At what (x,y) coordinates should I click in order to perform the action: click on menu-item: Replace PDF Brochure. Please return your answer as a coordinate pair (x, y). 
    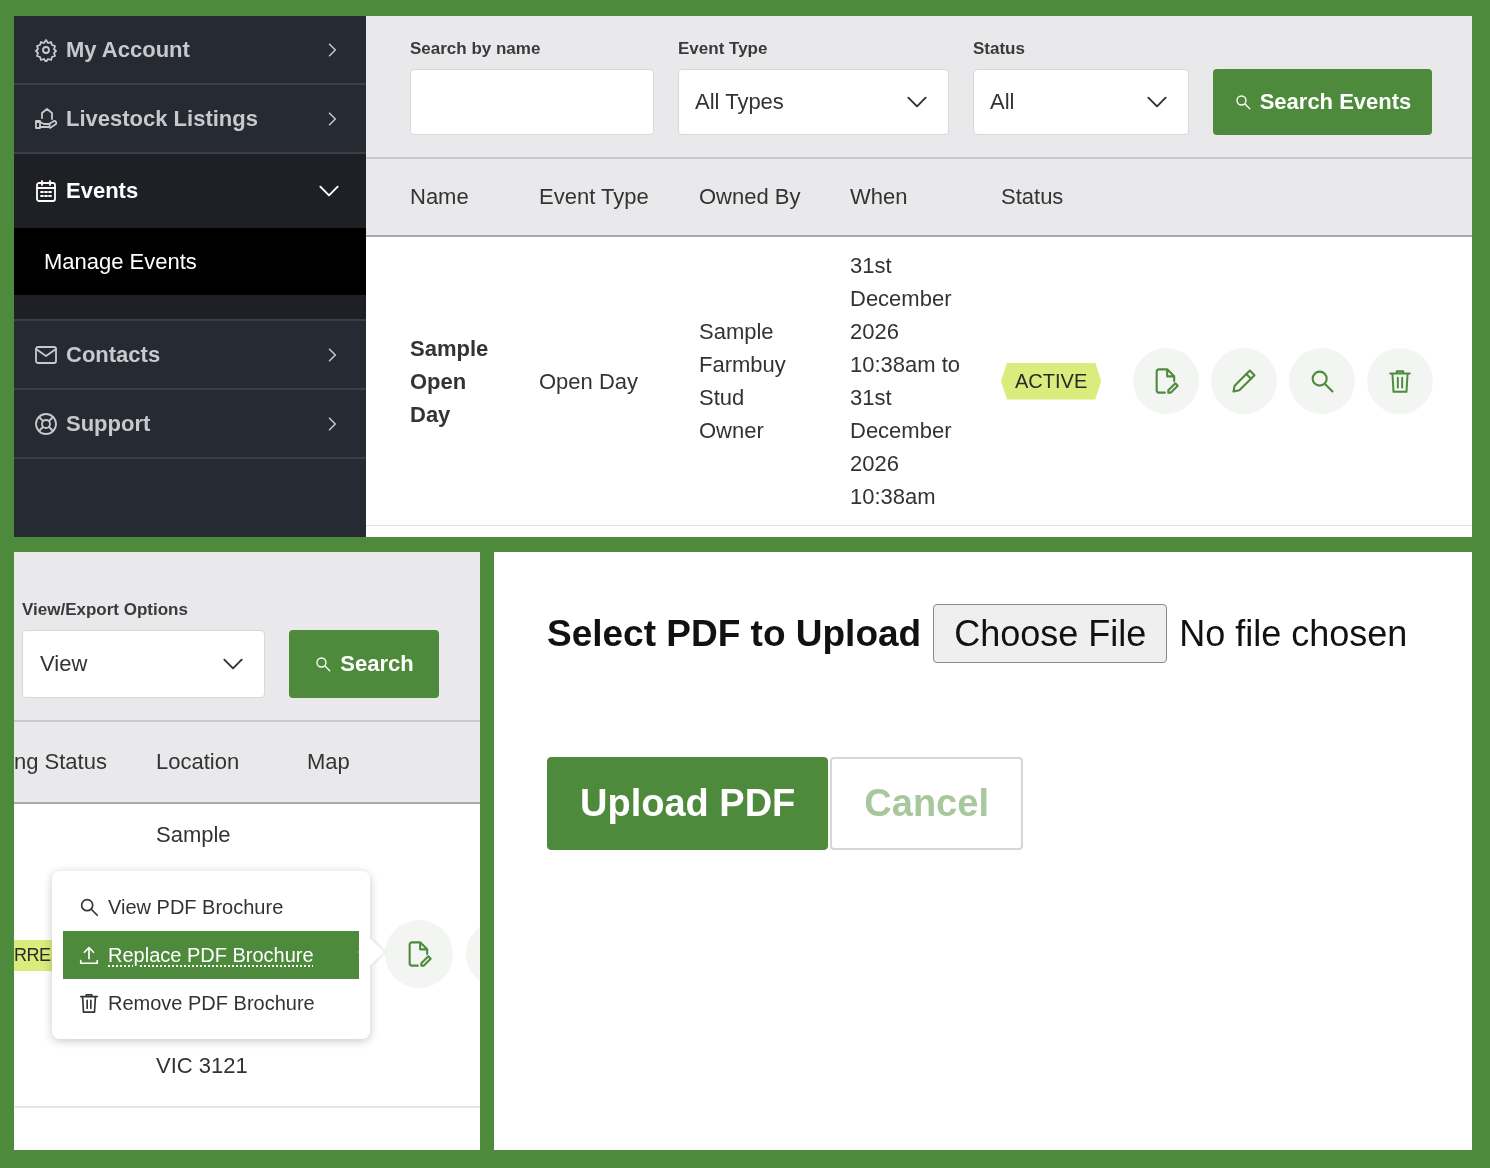
    Looking at the image, I should click on (211, 955).